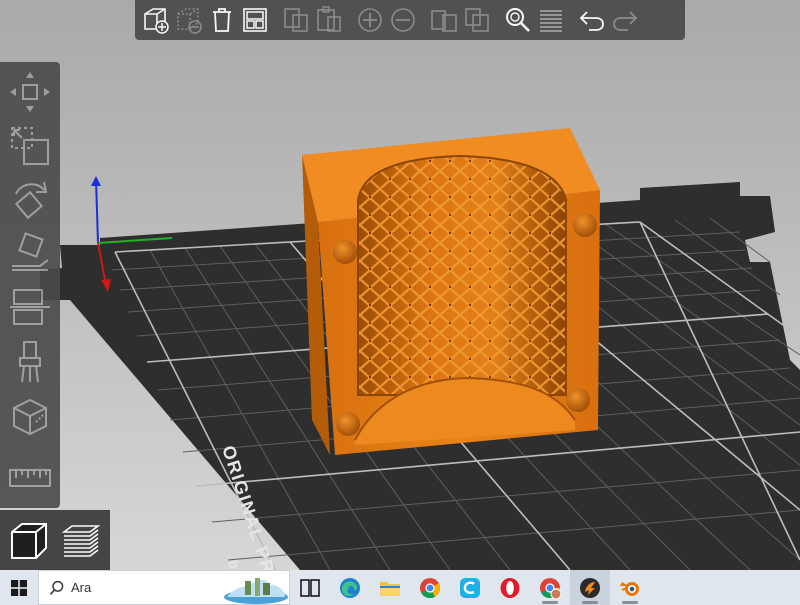  I want to click on taskbar-search-box: Ara, so click(164, 587).